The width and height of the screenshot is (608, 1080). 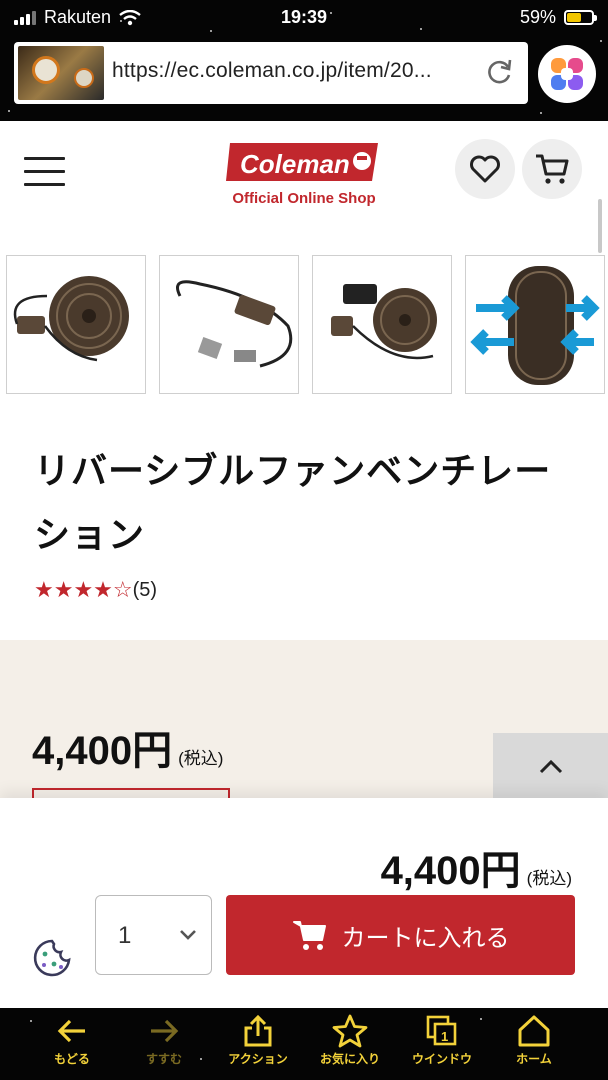 I want to click on scroll-indicator, so click(x=600, y=226).